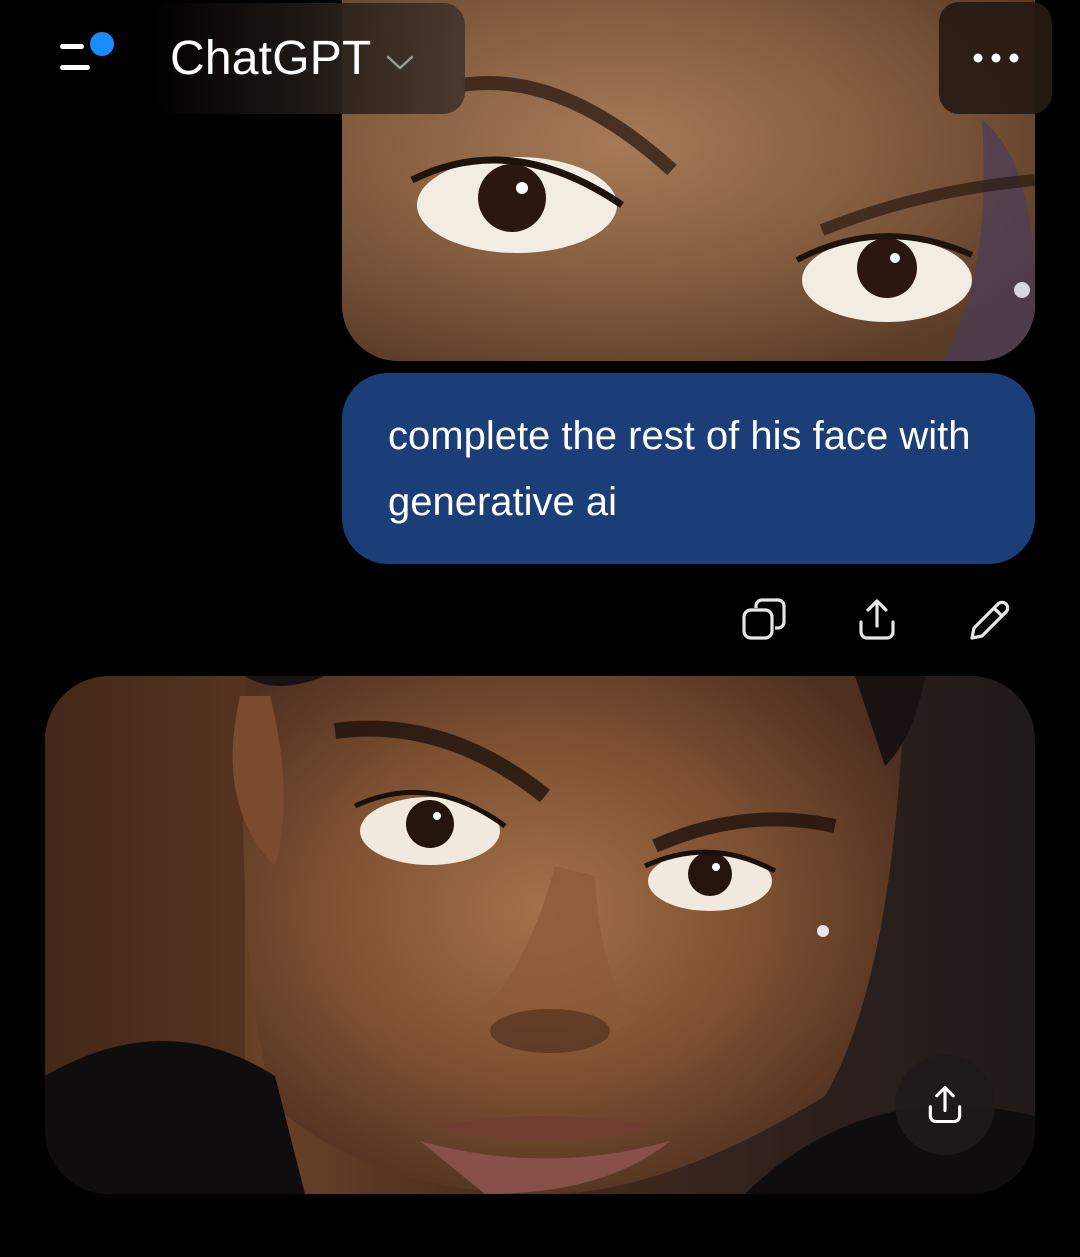  I want to click on sidebar-menu-button, so click(87, 55).